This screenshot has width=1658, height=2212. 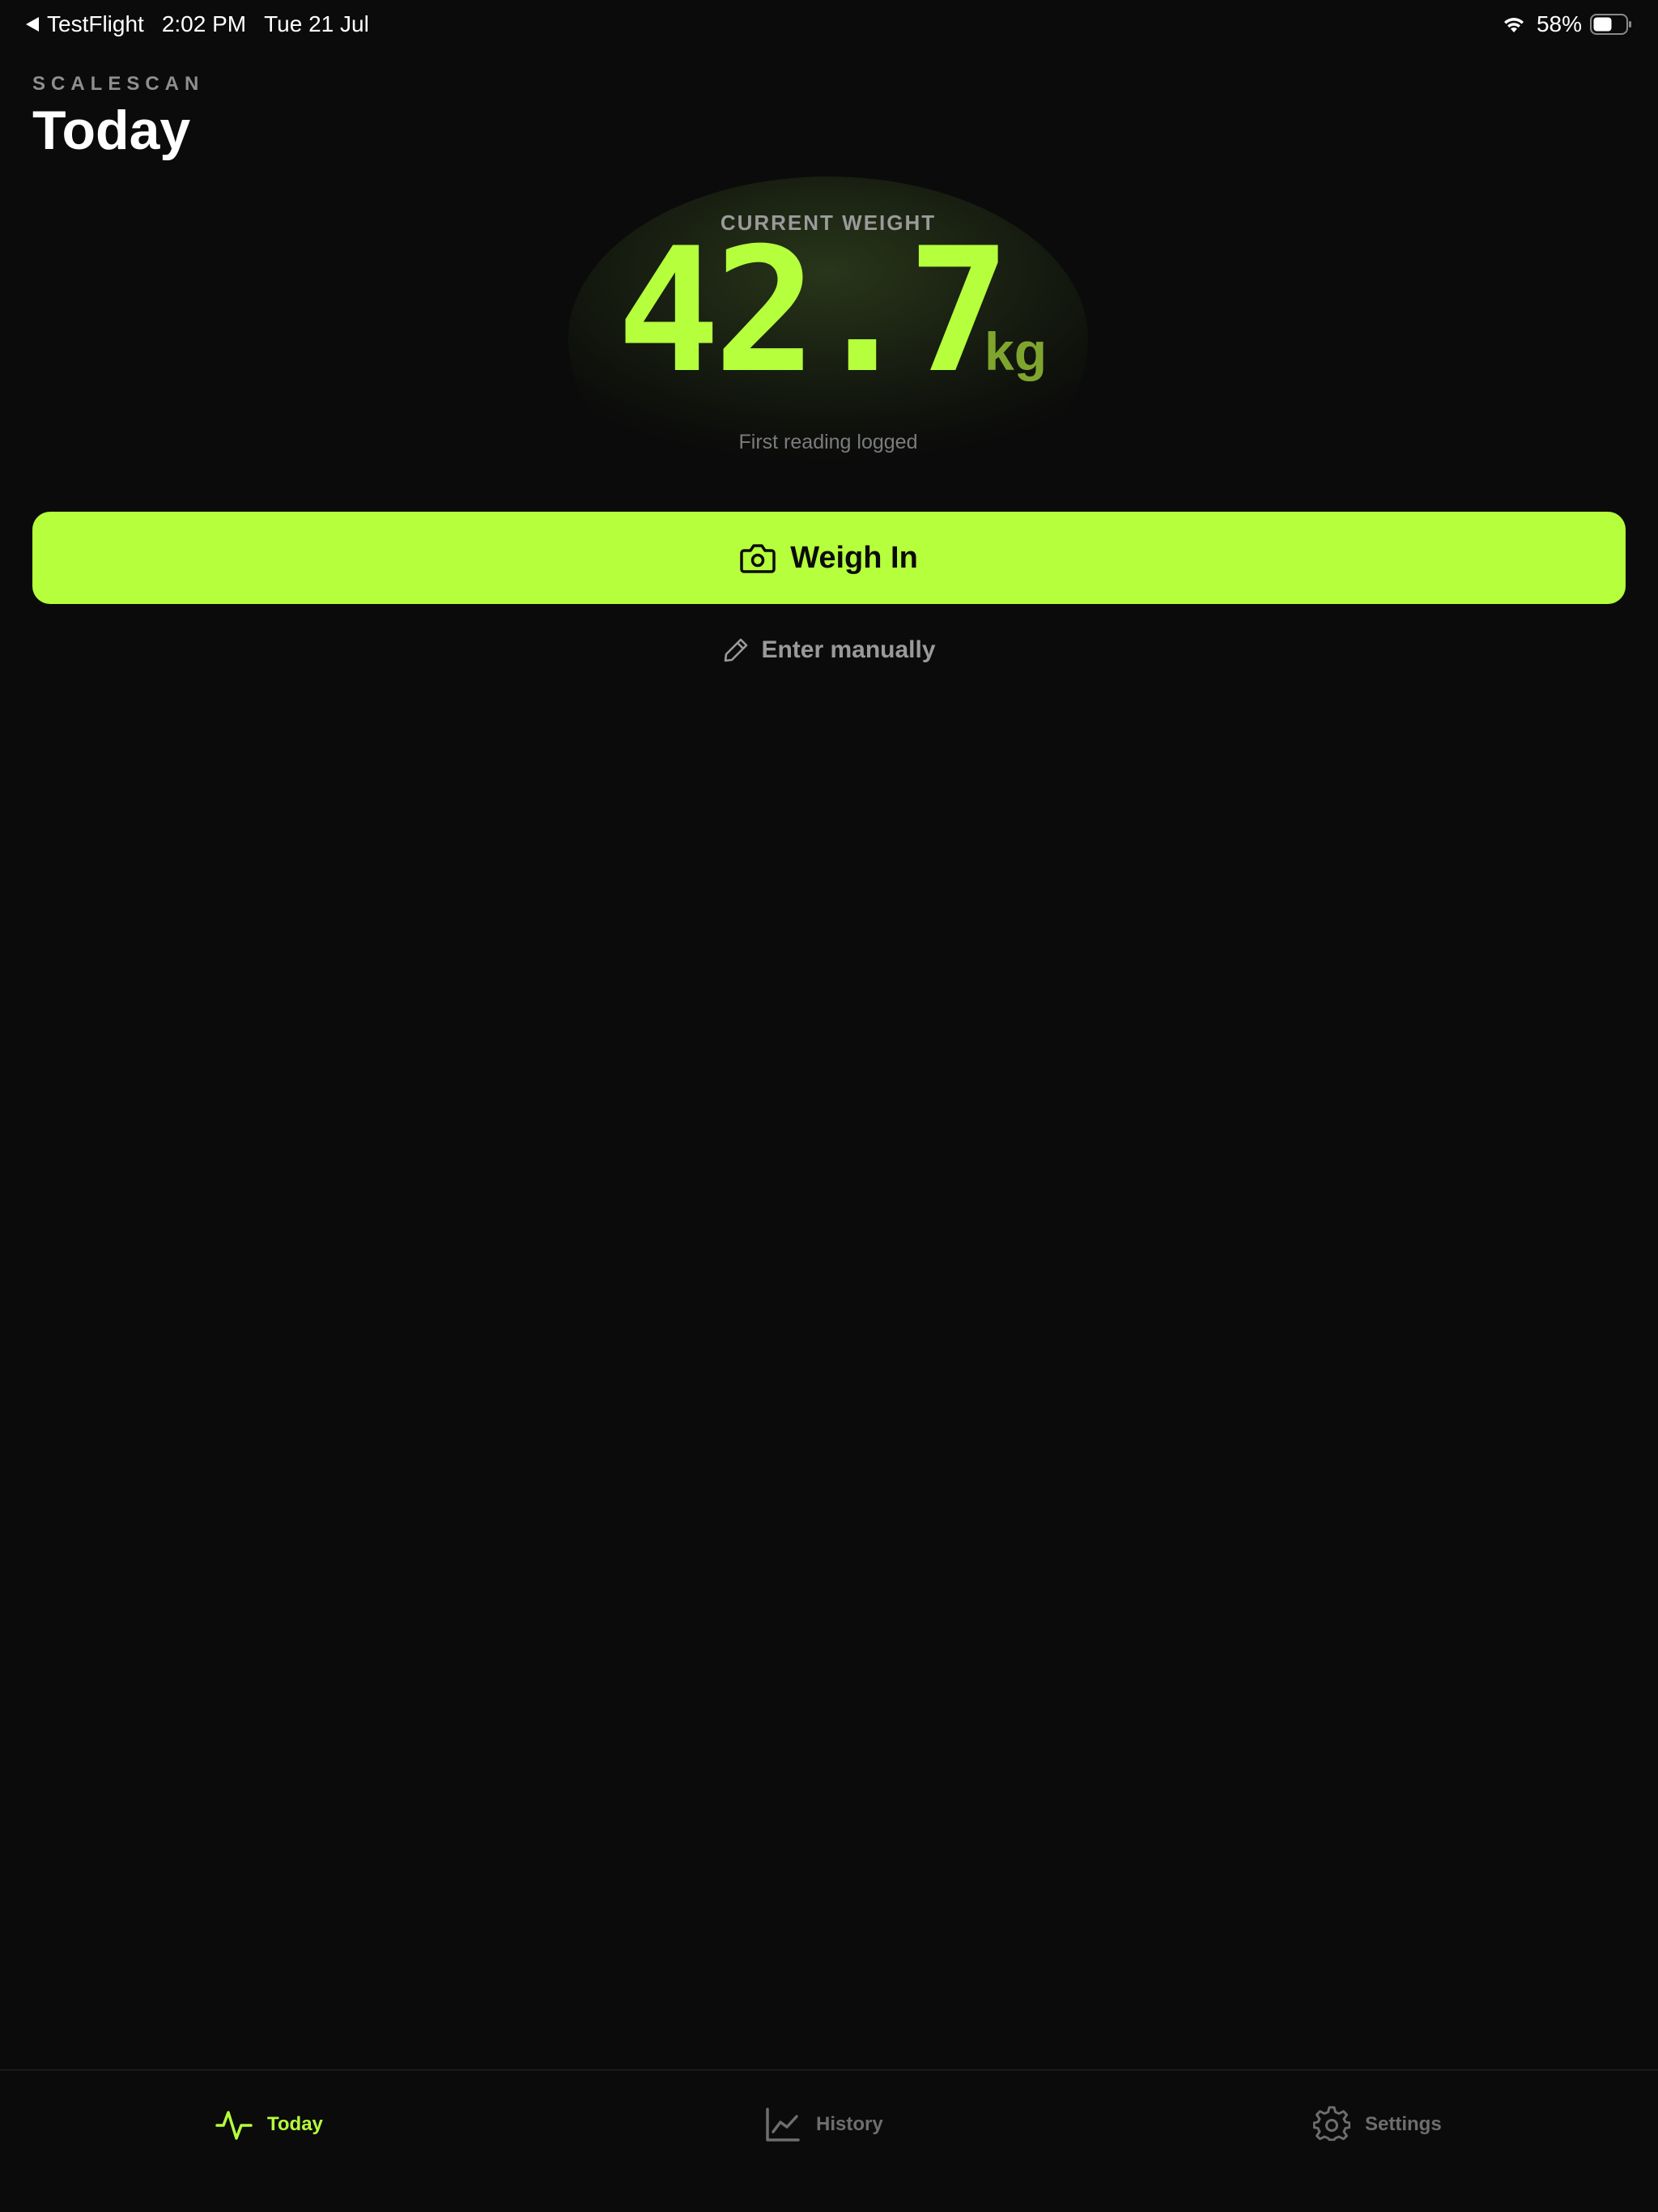 What do you see at coordinates (848, 649) in the screenshot?
I see `enter-manually-label: Enter manually` at bounding box center [848, 649].